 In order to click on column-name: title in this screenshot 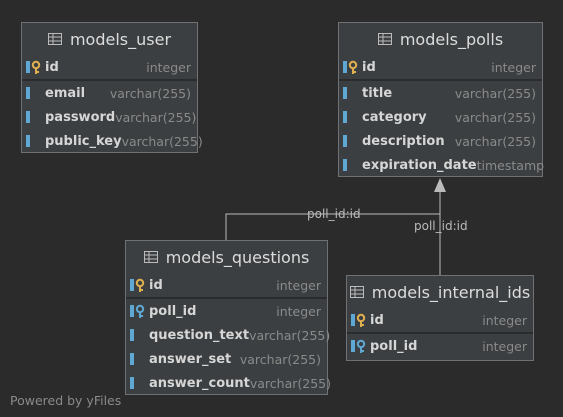, I will do `click(377, 93)`.